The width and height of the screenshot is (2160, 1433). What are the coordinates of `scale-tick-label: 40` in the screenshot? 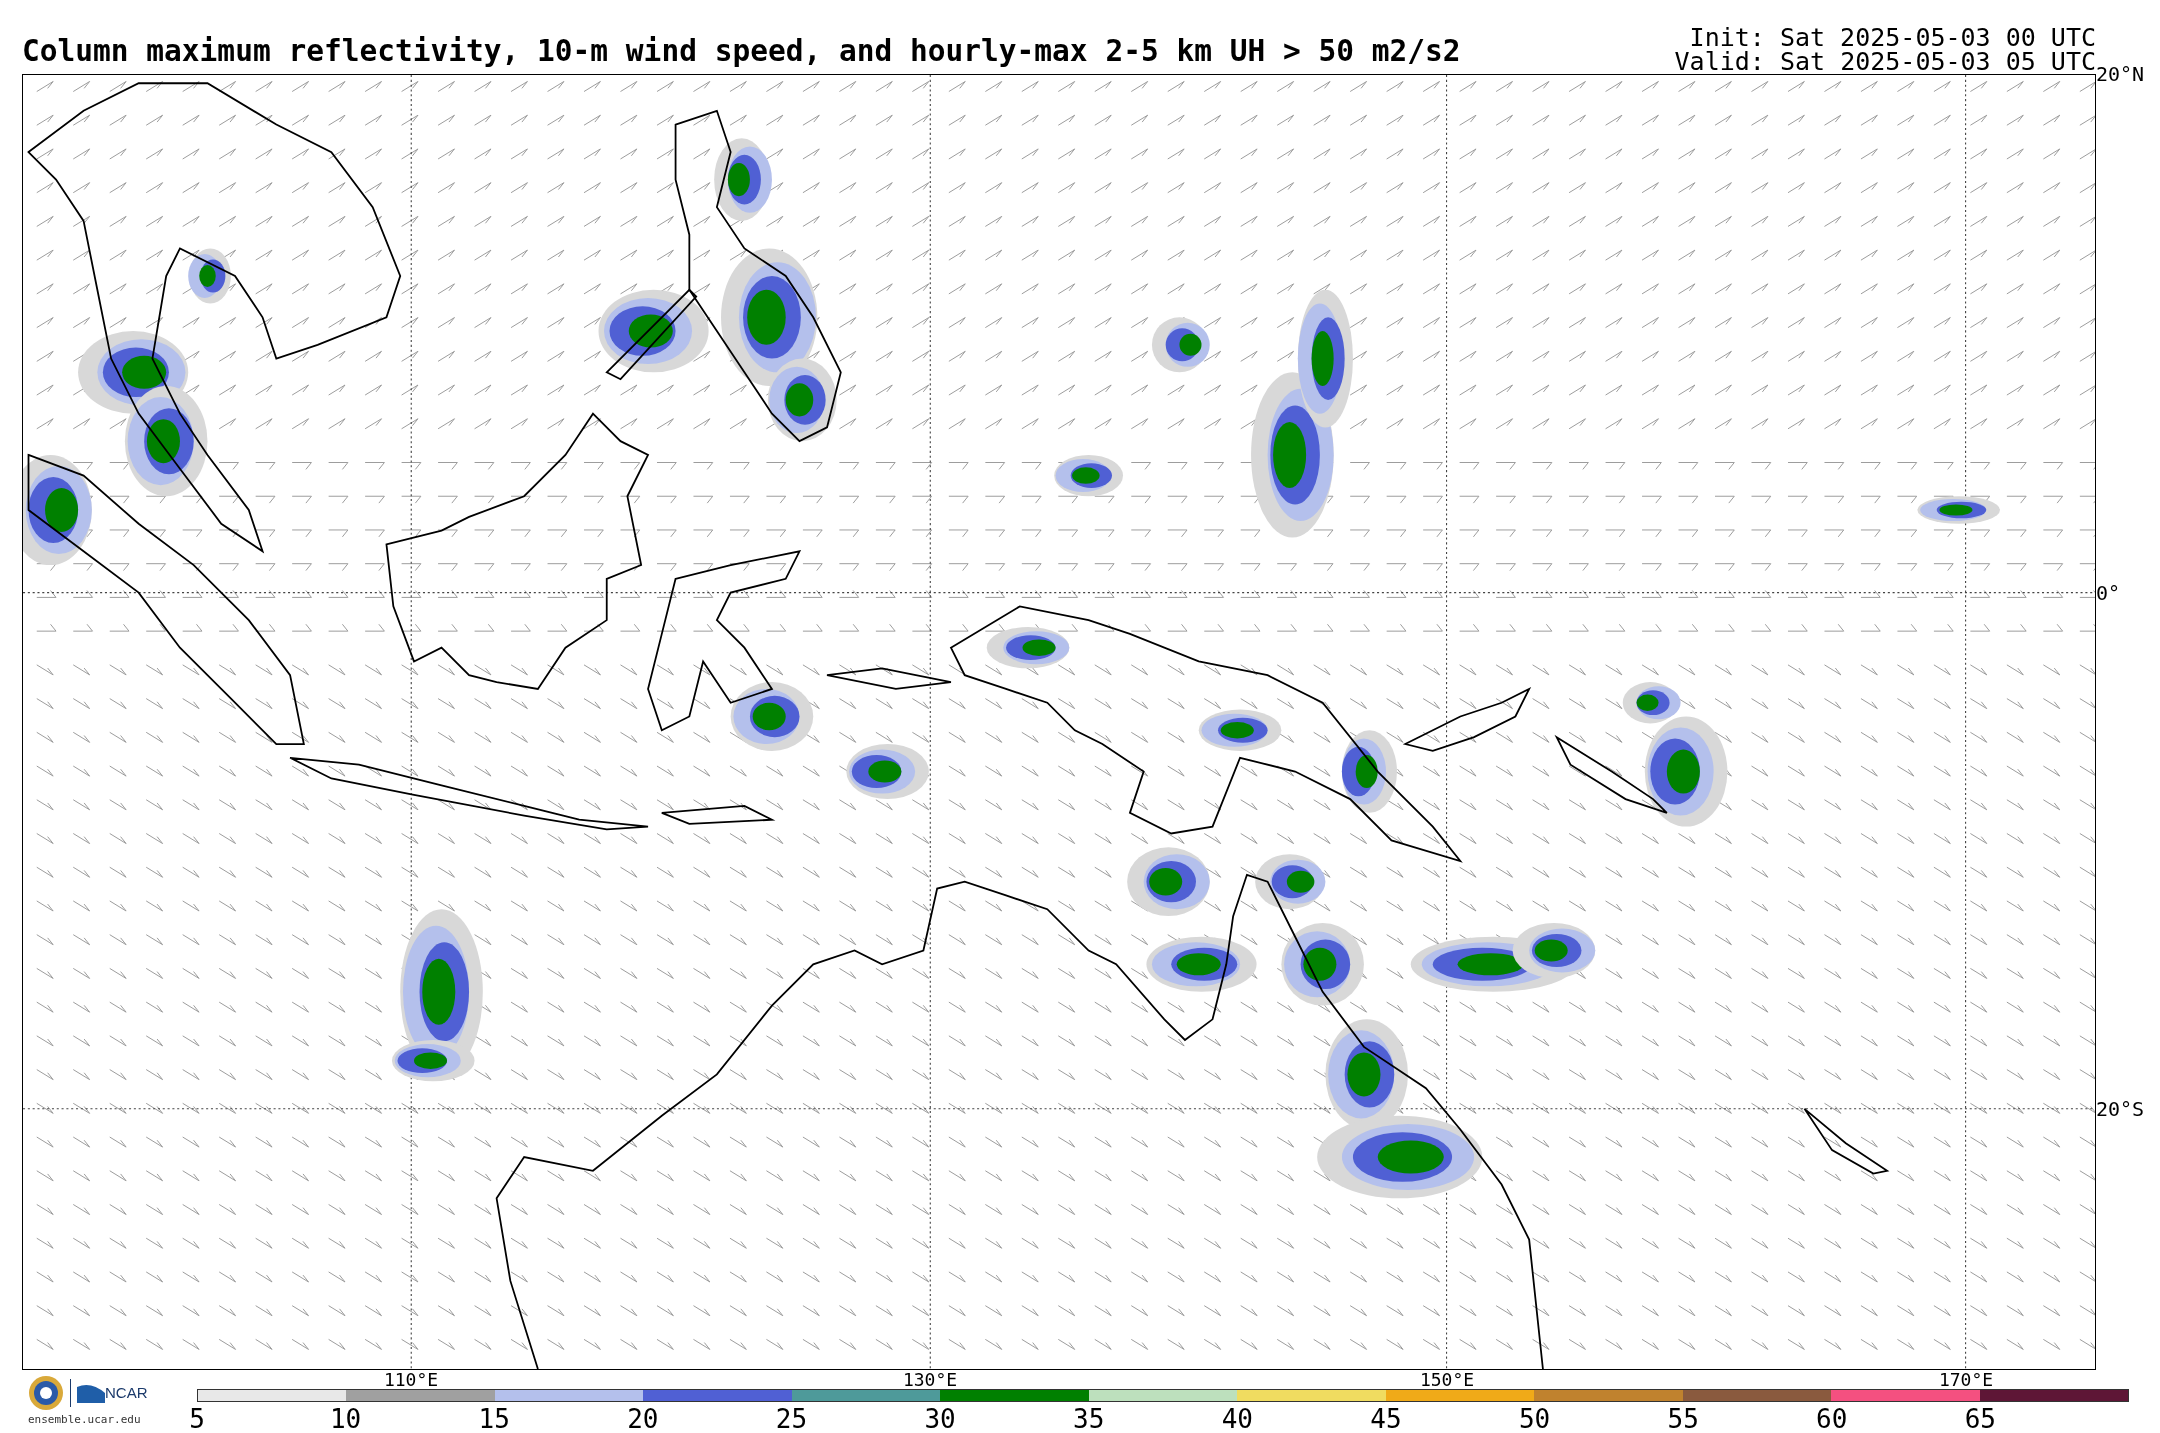 It's located at (1237, 1419).